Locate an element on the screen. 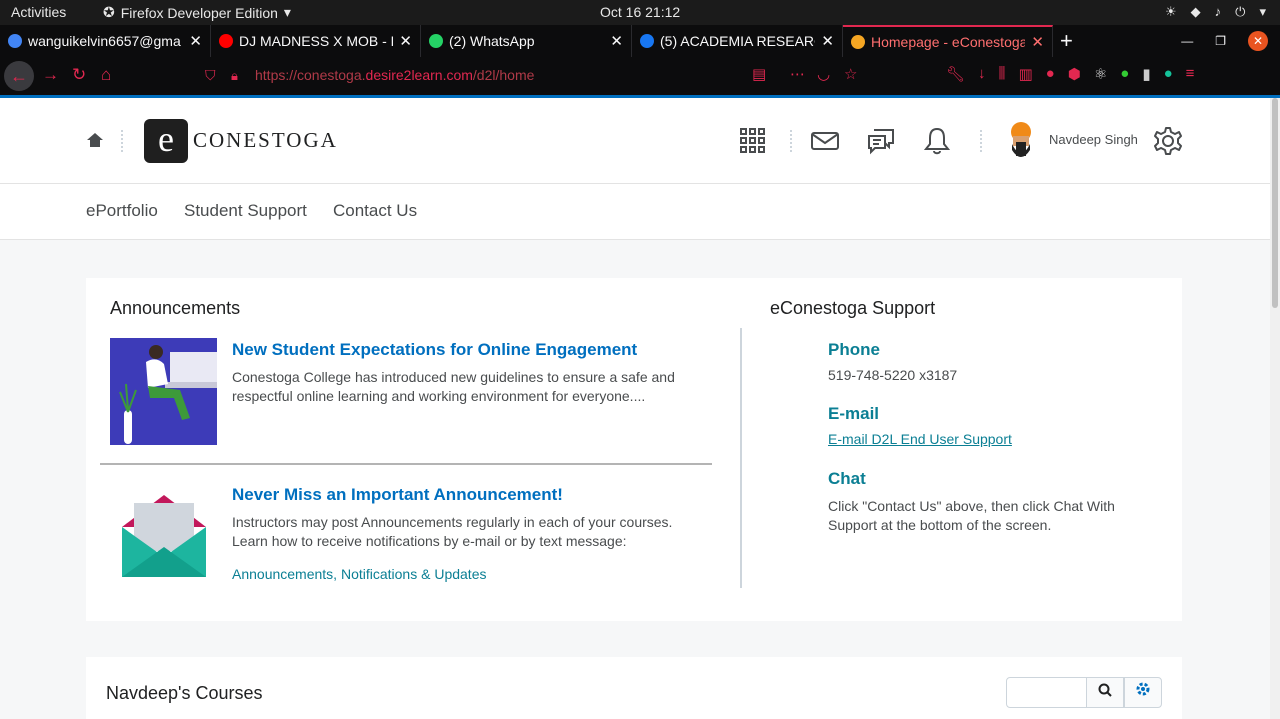 The height and width of the screenshot is (719, 1280). url-path: /d2l/home is located at coordinates (503, 75).